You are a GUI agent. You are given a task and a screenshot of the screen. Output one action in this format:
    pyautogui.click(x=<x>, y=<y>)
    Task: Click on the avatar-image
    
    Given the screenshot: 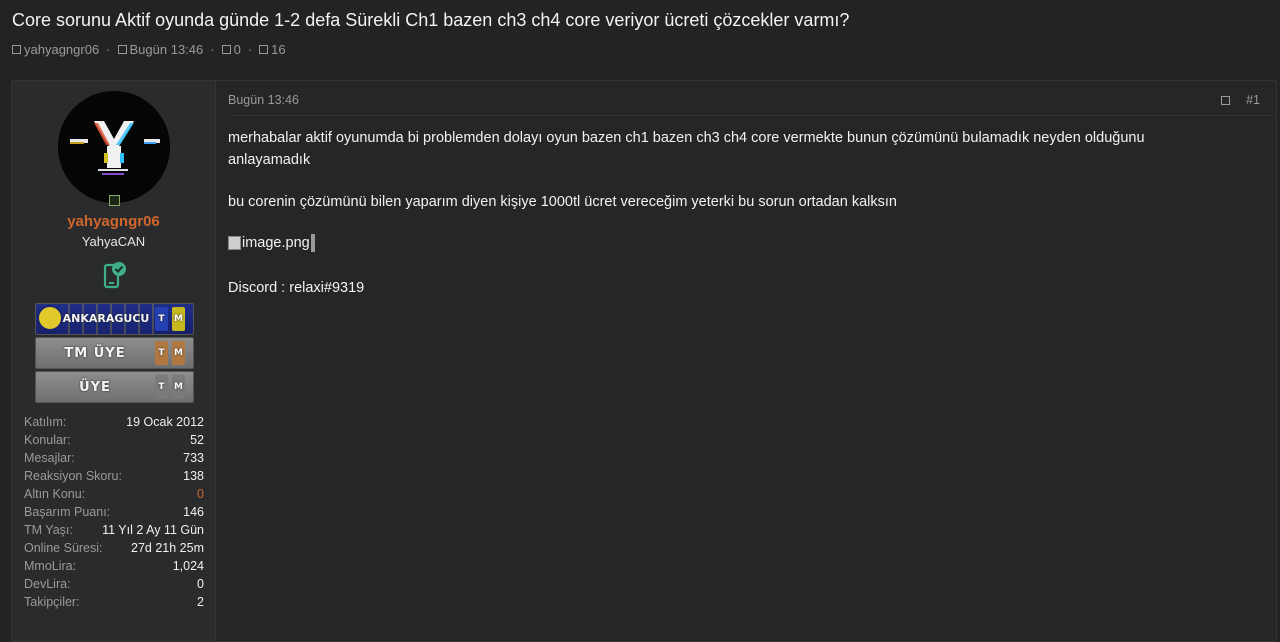 What is the action you would take?
    pyautogui.click(x=114, y=147)
    